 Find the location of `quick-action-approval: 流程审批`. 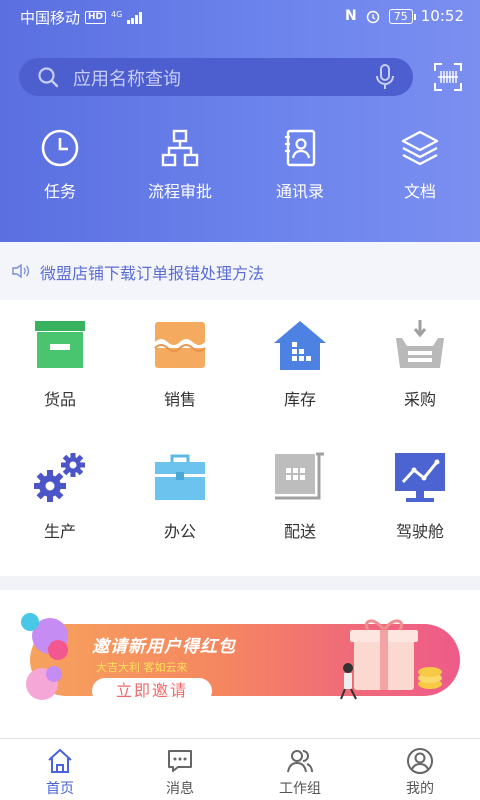

quick-action-approval: 流程审批 is located at coordinates (180, 165).